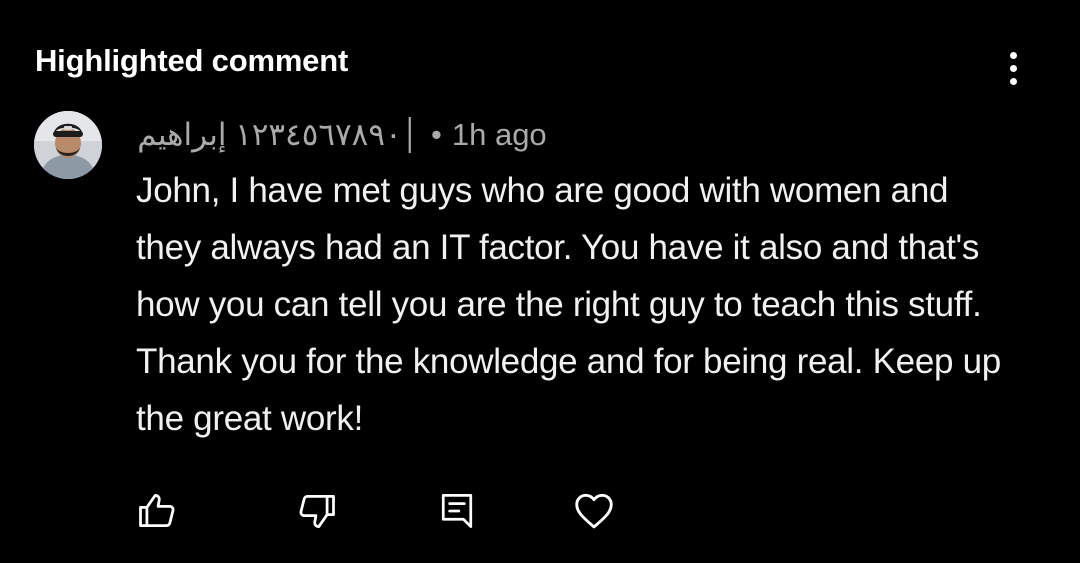 The height and width of the screenshot is (563, 1080). I want to click on section-title: Highlighted comment, so click(192, 60).